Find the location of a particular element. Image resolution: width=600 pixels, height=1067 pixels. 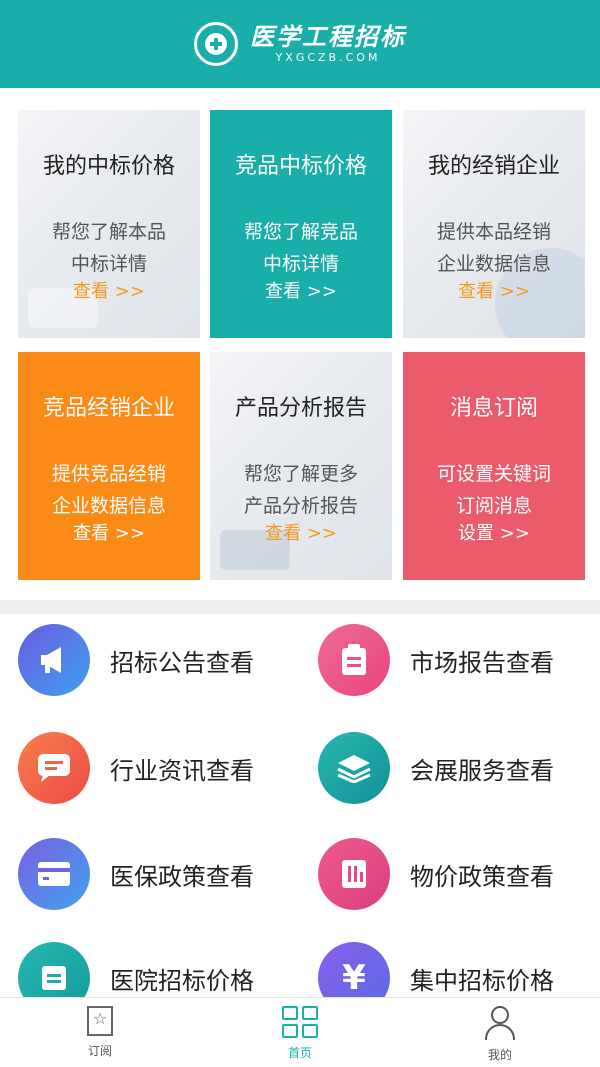

card-desc: 可设置关键词 订阅消息 is located at coordinates (493, 490).